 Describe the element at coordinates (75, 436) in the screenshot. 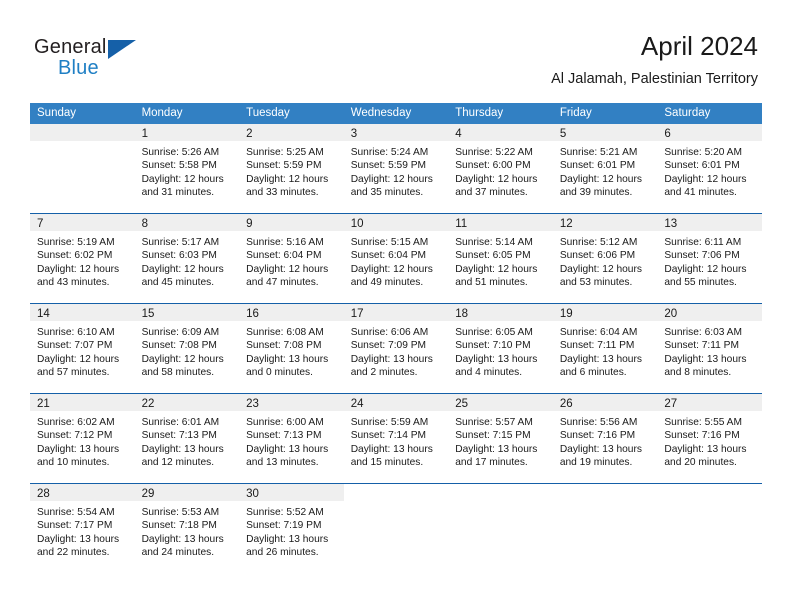

I see `sunset-text: Sunset: 7:12 PM` at that location.